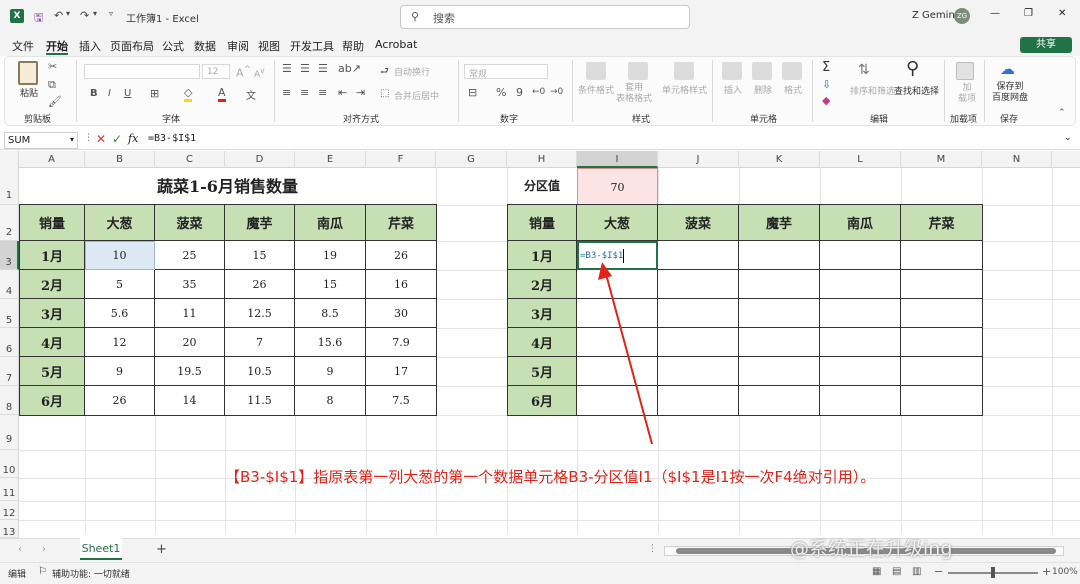 The image size is (1080, 584). What do you see at coordinates (260, 313) in the screenshot?
I see `left-data-cell: 12.5` at bounding box center [260, 313].